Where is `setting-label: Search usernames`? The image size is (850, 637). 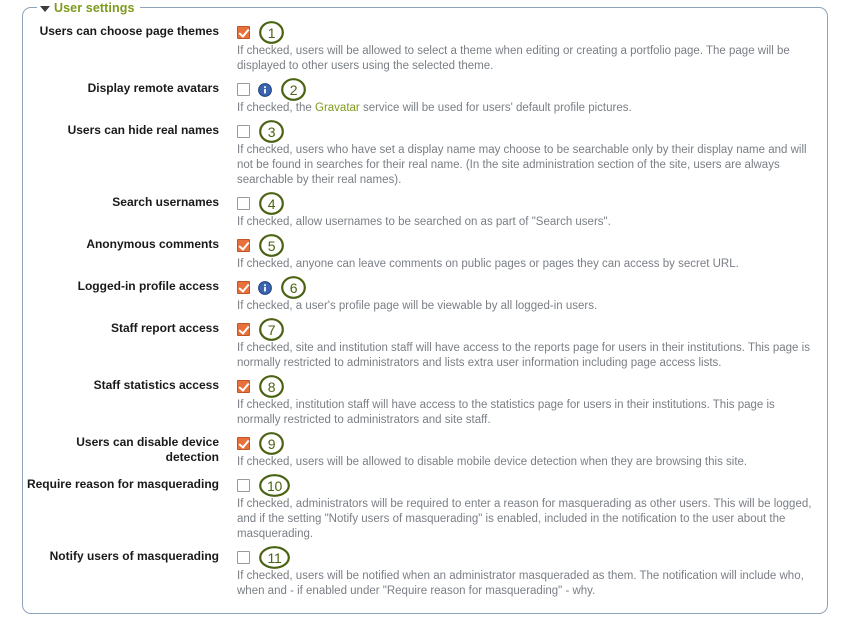
setting-label: Search usernames is located at coordinates (165, 202).